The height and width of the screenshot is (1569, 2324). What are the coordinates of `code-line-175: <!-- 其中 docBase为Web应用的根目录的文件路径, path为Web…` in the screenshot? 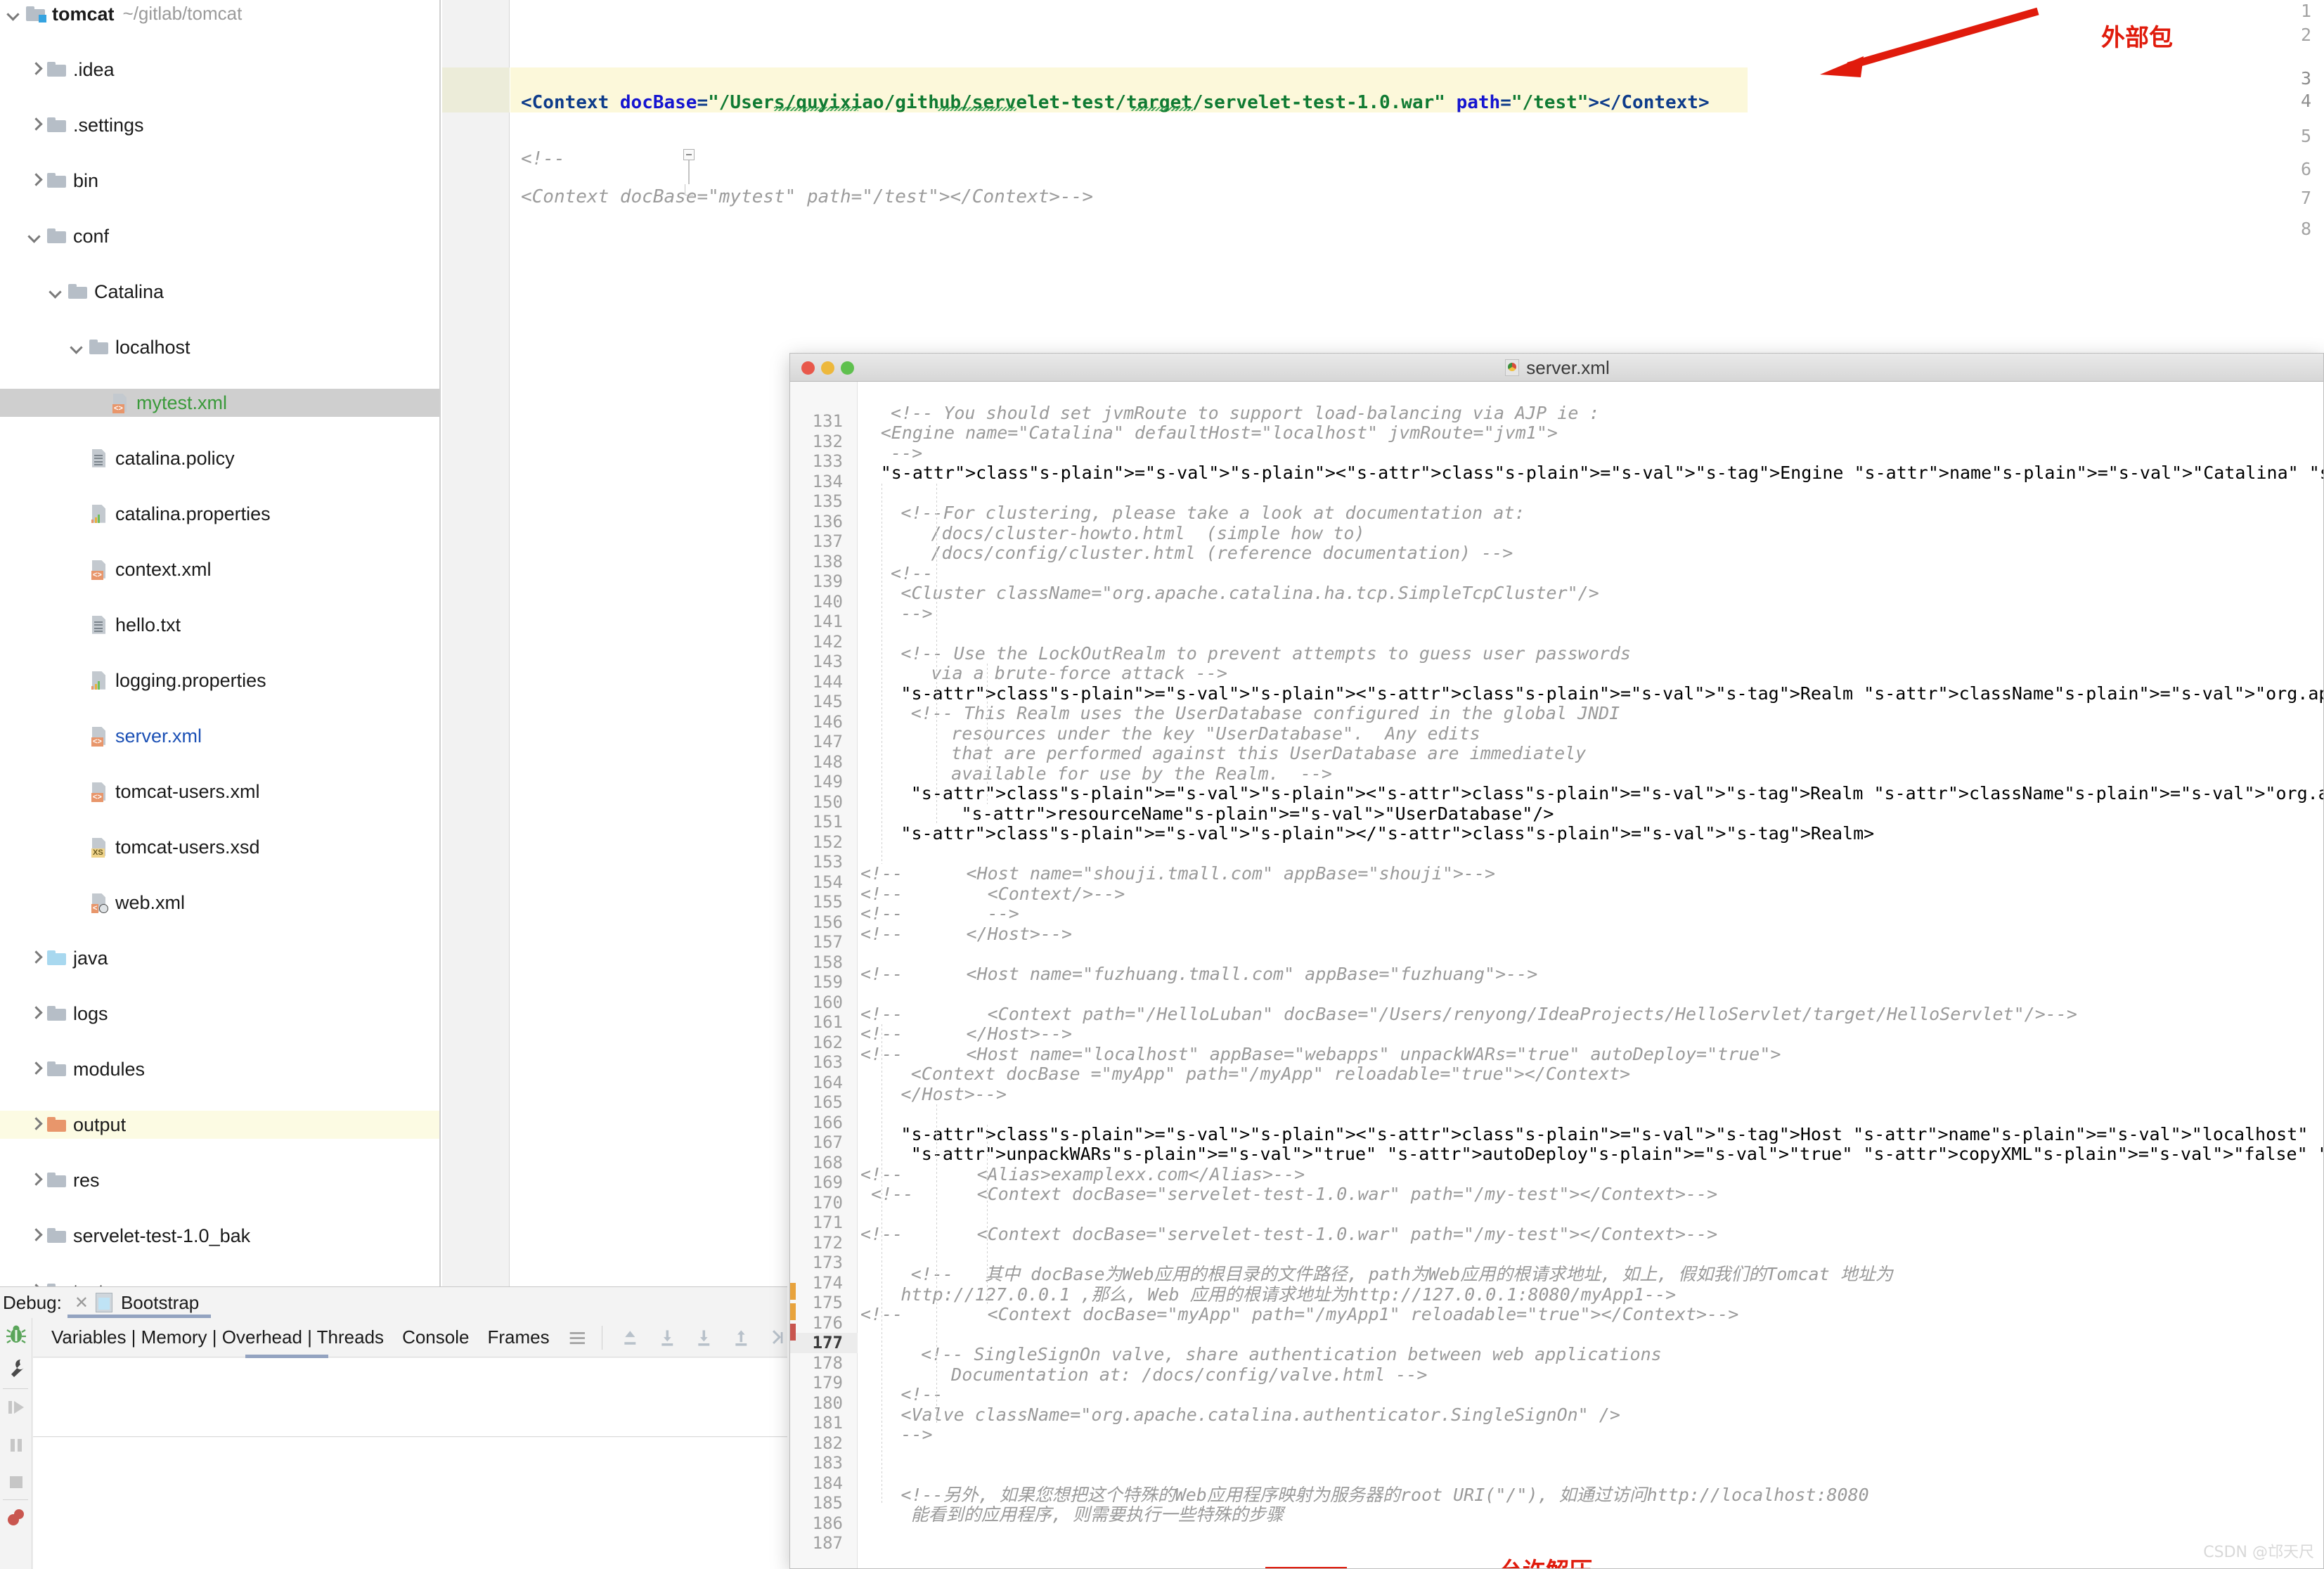 It's located at (1402, 1274).